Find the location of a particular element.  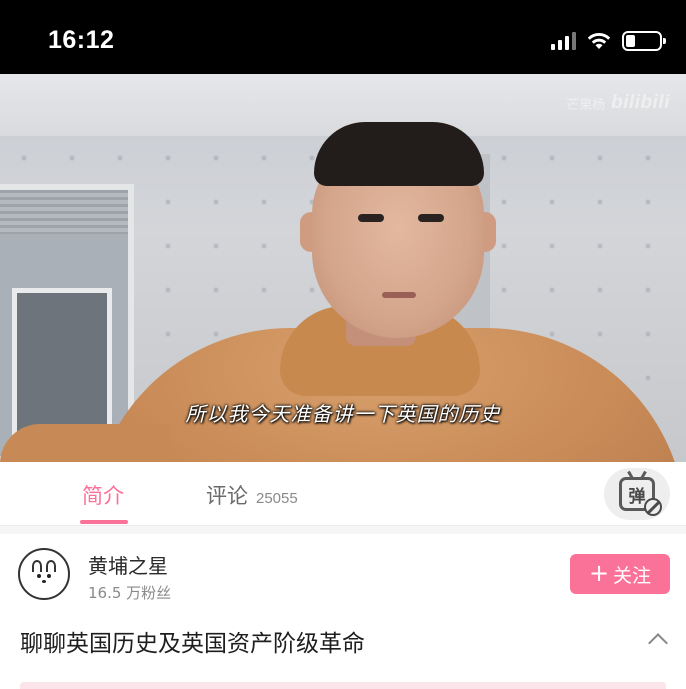

comment-count: 25055 is located at coordinates (277, 498).